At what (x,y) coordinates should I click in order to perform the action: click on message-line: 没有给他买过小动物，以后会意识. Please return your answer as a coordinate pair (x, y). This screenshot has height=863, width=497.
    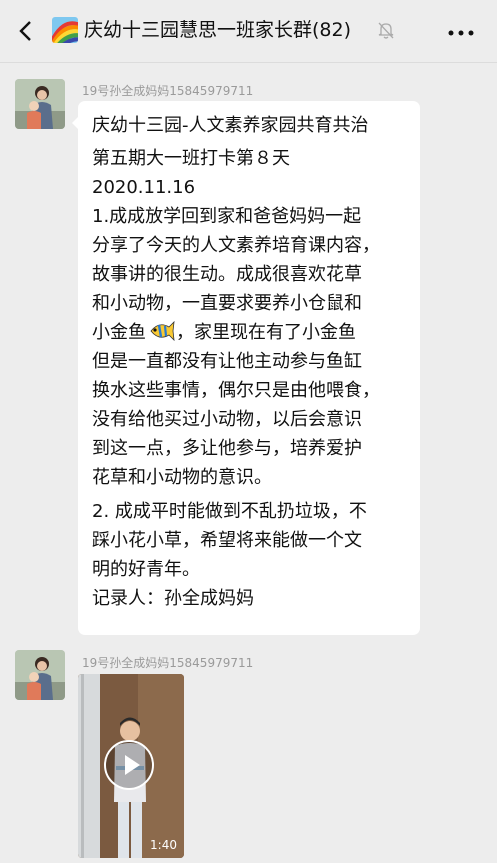
    Looking at the image, I should click on (227, 419).